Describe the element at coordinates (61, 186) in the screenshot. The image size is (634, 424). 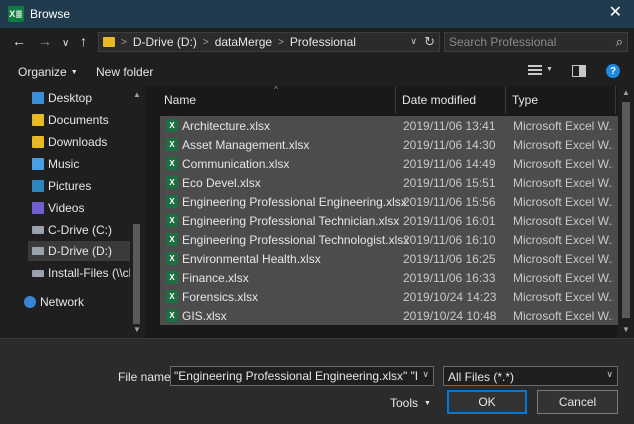
I see `sidebar-item-pictures: Pictures` at that location.